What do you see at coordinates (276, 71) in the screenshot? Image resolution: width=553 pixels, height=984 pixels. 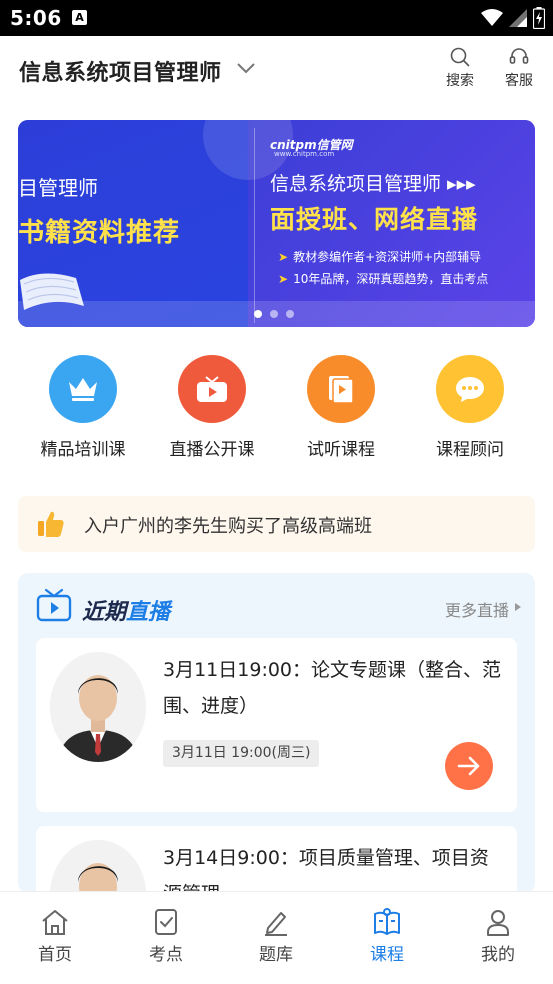 I see `app-header: 信息系统项目管理师 搜索 客服` at bounding box center [276, 71].